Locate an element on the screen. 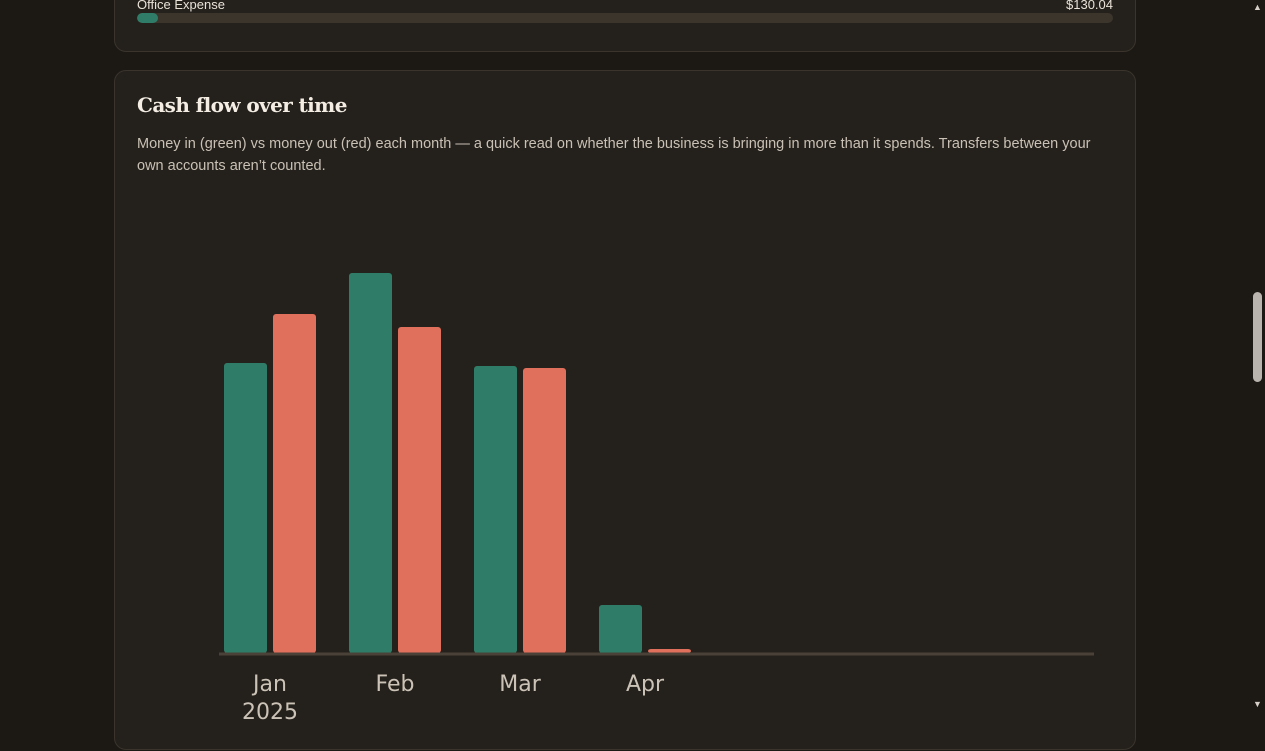 This screenshot has height=751, width=1265. x-tick-label-0: Jan 2025 is located at coordinates (270, 698).